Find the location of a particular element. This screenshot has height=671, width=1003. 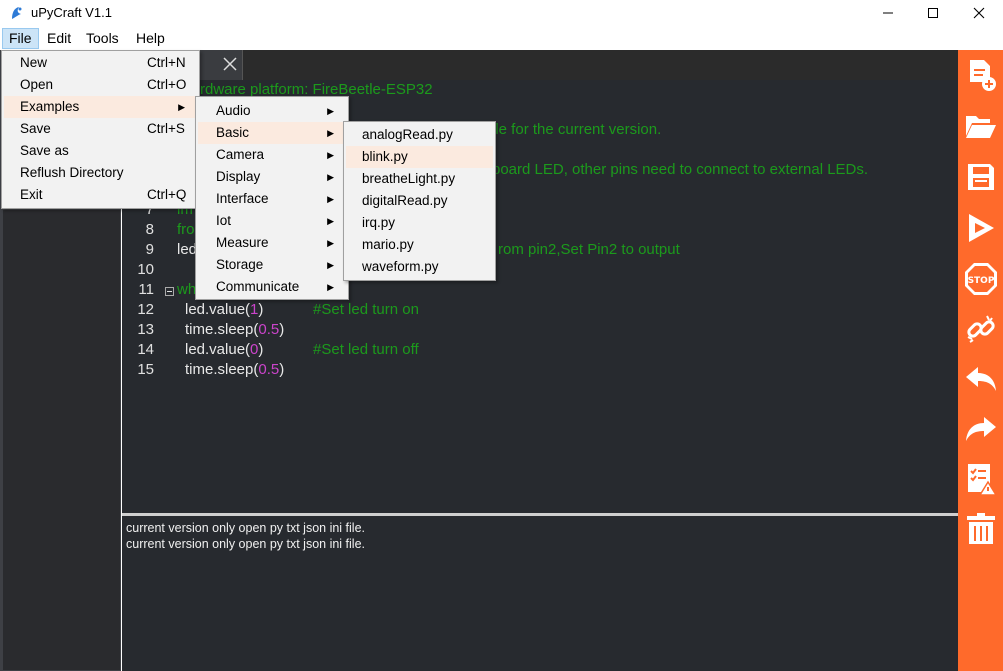

clear-icon is located at coordinates (981, 528).